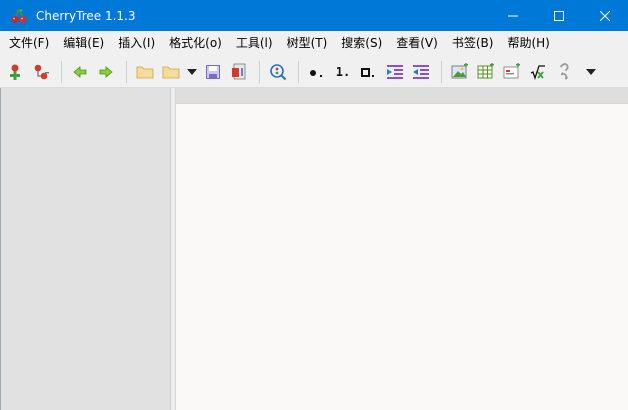 This screenshot has height=410, width=628. What do you see at coordinates (136, 43) in the screenshot?
I see `menu-insert: 插入(I)` at bounding box center [136, 43].